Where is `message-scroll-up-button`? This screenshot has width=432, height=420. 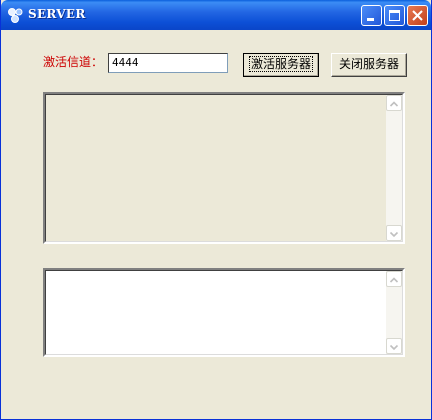 message-scroll-up-button is located at coordinates (394, 279).